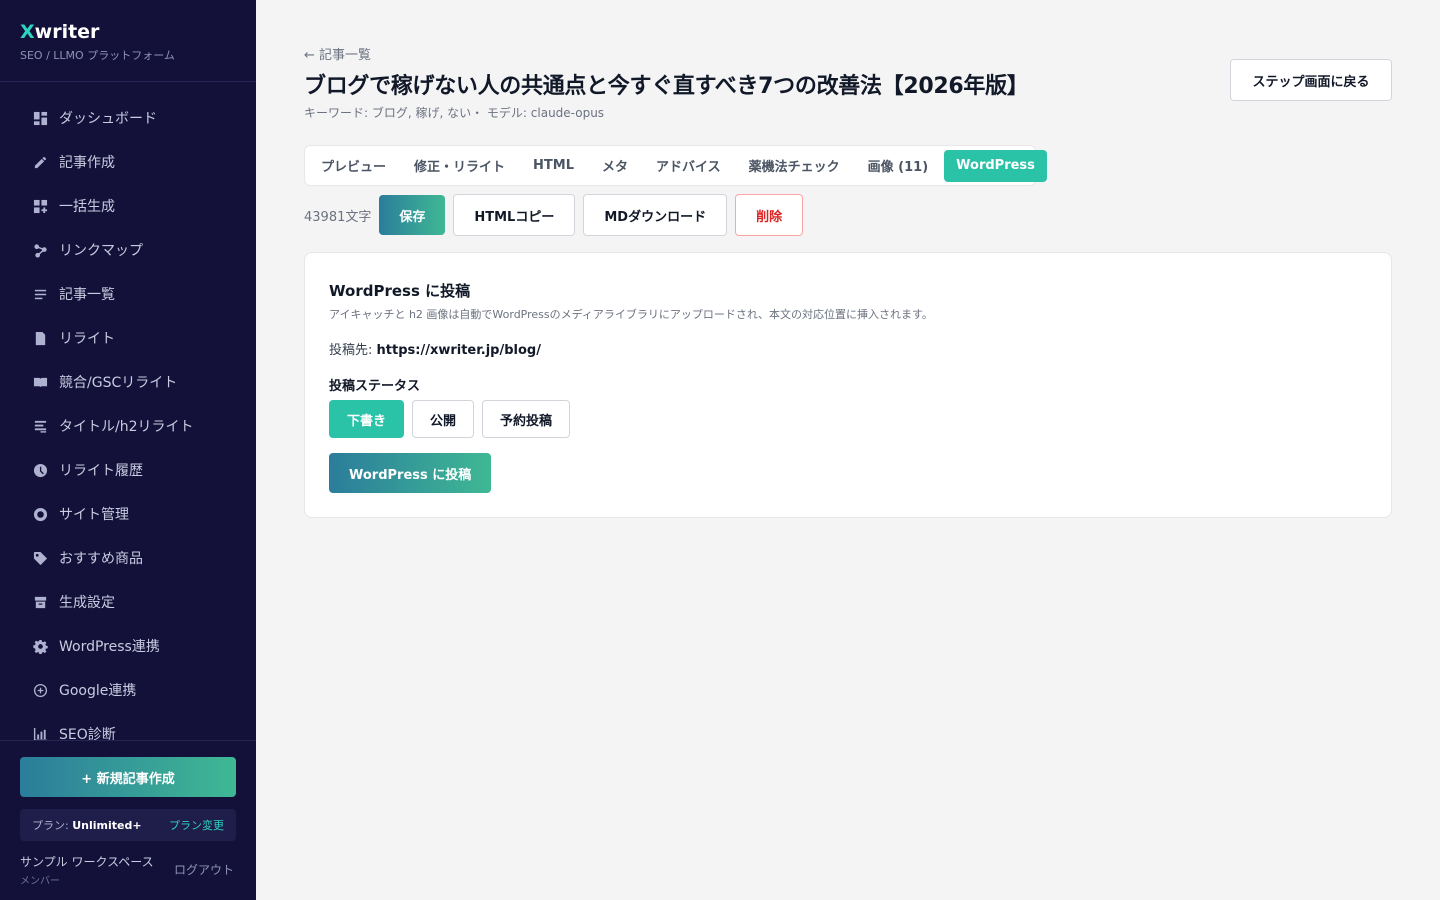 This screenshot has height=900, width=1440. What do you see at coordinates (400, 291) in the screenshot?
I see `card-title: WordPress に投稿` at bounding box center [400, 291].